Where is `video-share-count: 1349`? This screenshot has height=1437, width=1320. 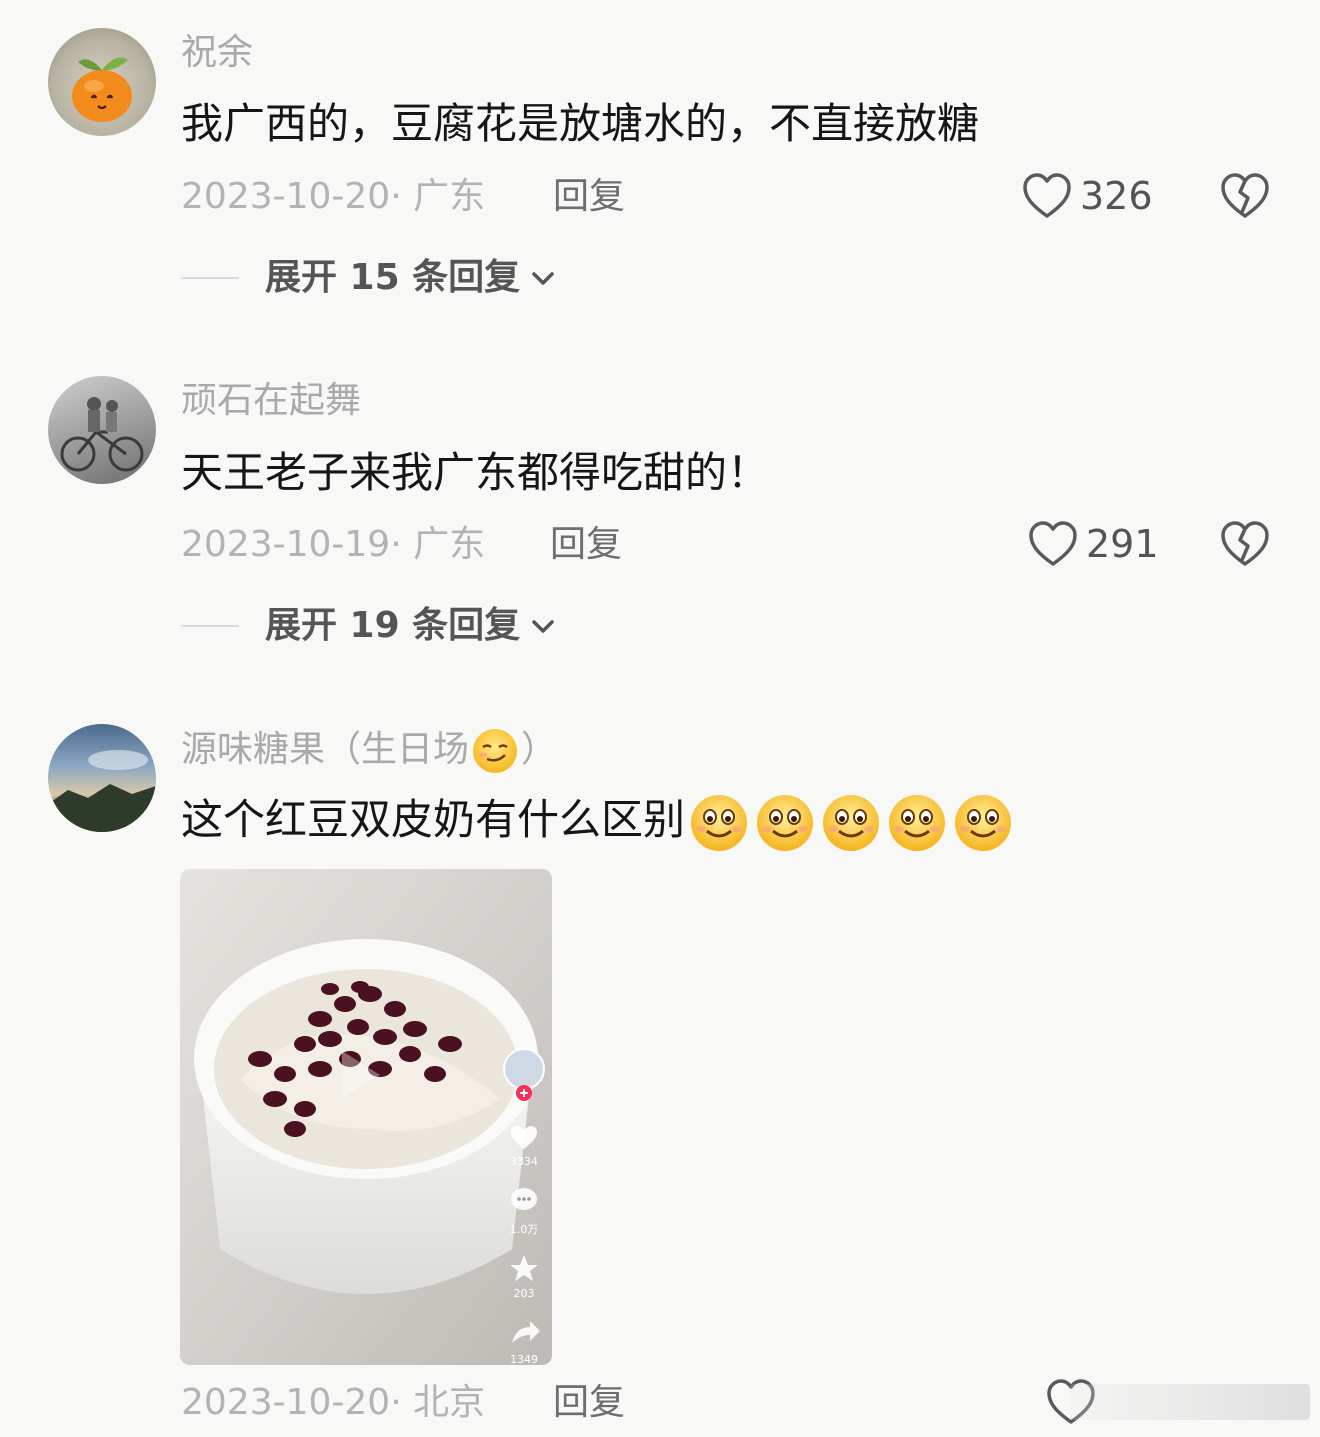
video-share-count: 1349 is located at coordinates (524, 1359).